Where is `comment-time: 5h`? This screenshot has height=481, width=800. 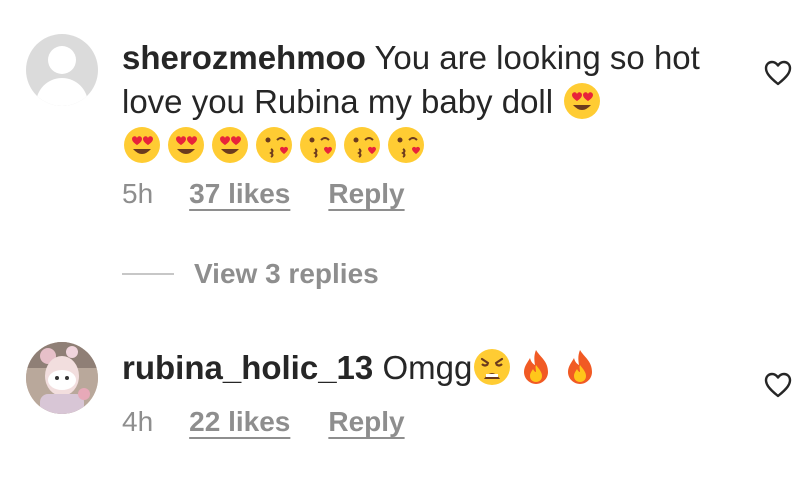
comment-time: 5h is located at coordinates (138, 193).